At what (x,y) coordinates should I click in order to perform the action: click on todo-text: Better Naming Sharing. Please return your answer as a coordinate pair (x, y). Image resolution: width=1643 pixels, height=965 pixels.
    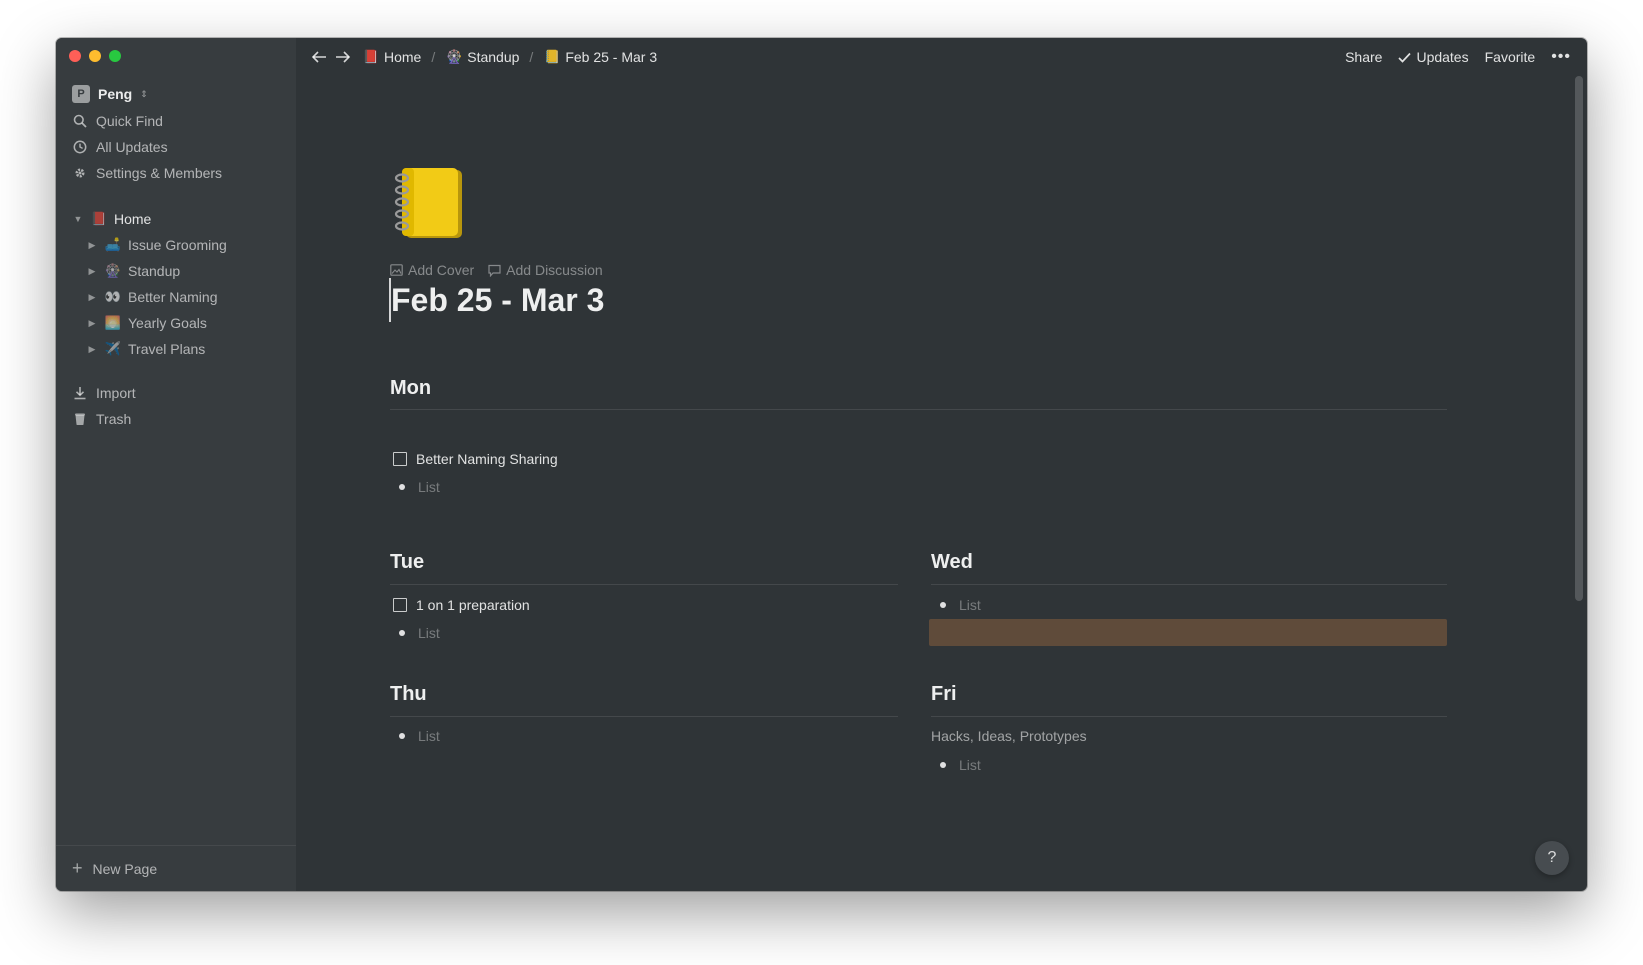
    Looking at the image, I should click on (487, 459).